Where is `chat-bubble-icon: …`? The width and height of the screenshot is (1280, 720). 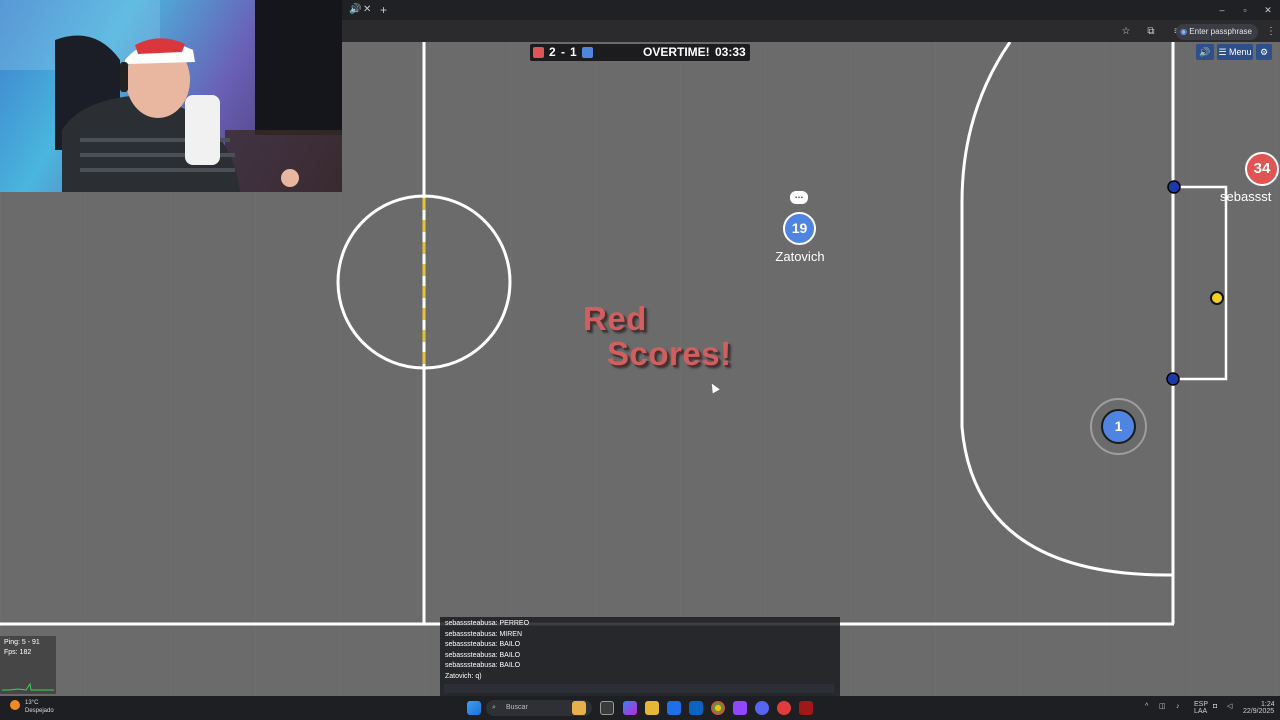
chat-bubble-icon: … is located at coordinates (799, 197).